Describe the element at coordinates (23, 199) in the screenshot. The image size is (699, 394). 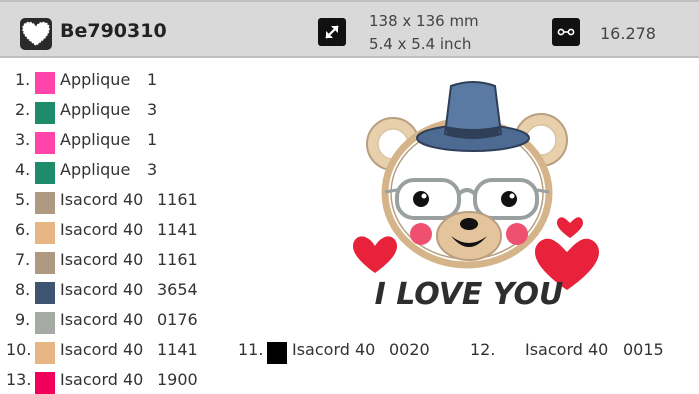
I see `thread-number: 5.` at that location.